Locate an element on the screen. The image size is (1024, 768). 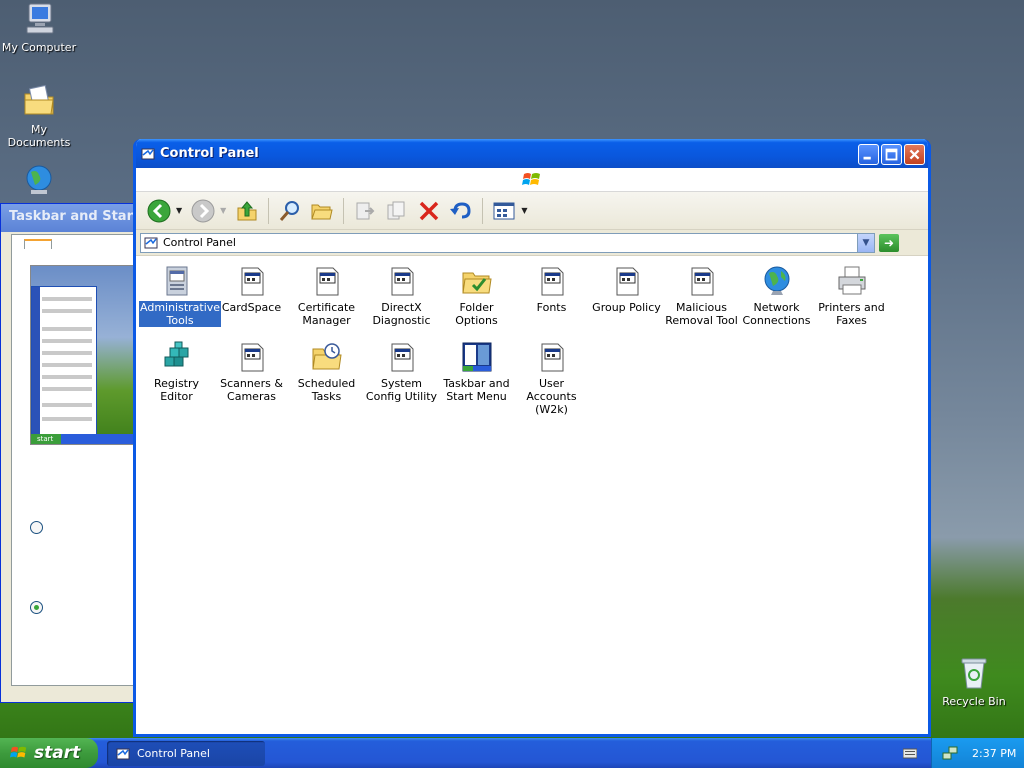
control-panel-item: Taskbar and Start Menu is located at coordinates (476, 370).